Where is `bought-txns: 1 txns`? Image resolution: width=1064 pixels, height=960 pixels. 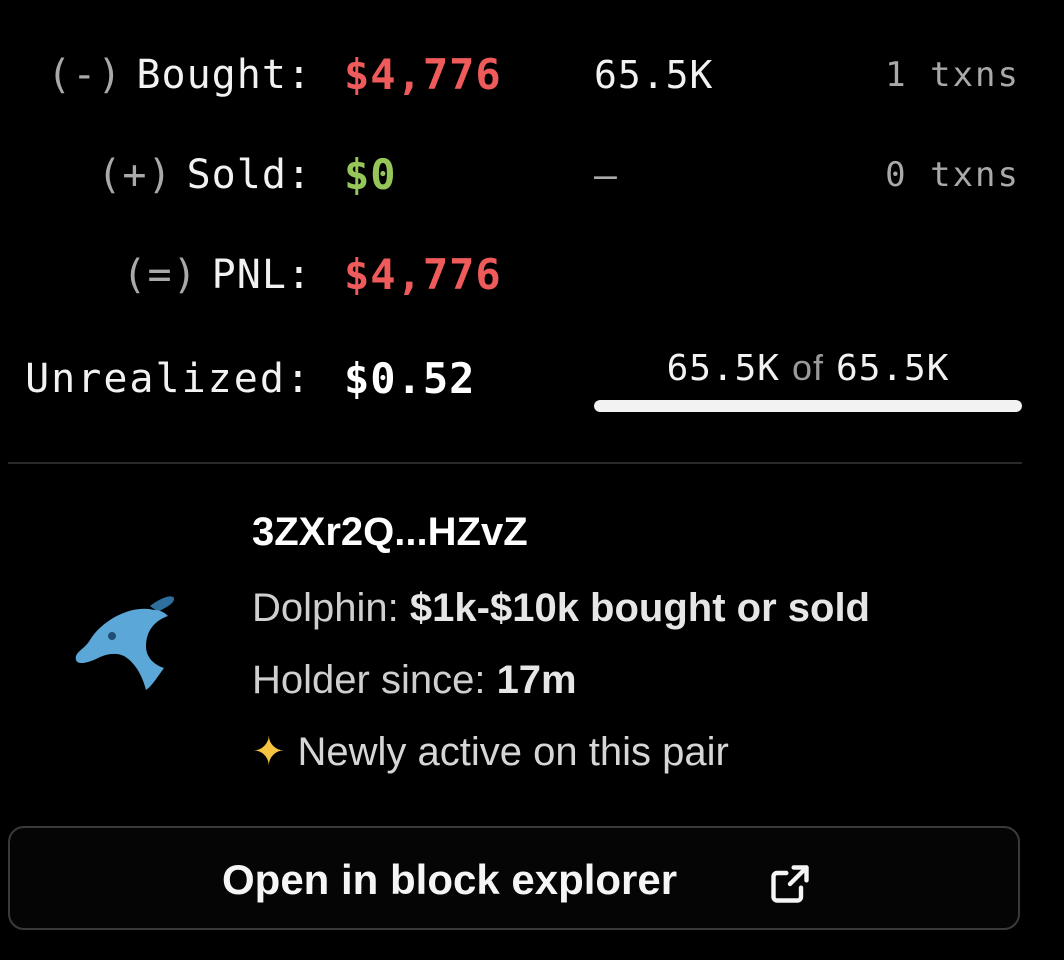
bought-txns: 1 txns is located at coordinates (952, 75).